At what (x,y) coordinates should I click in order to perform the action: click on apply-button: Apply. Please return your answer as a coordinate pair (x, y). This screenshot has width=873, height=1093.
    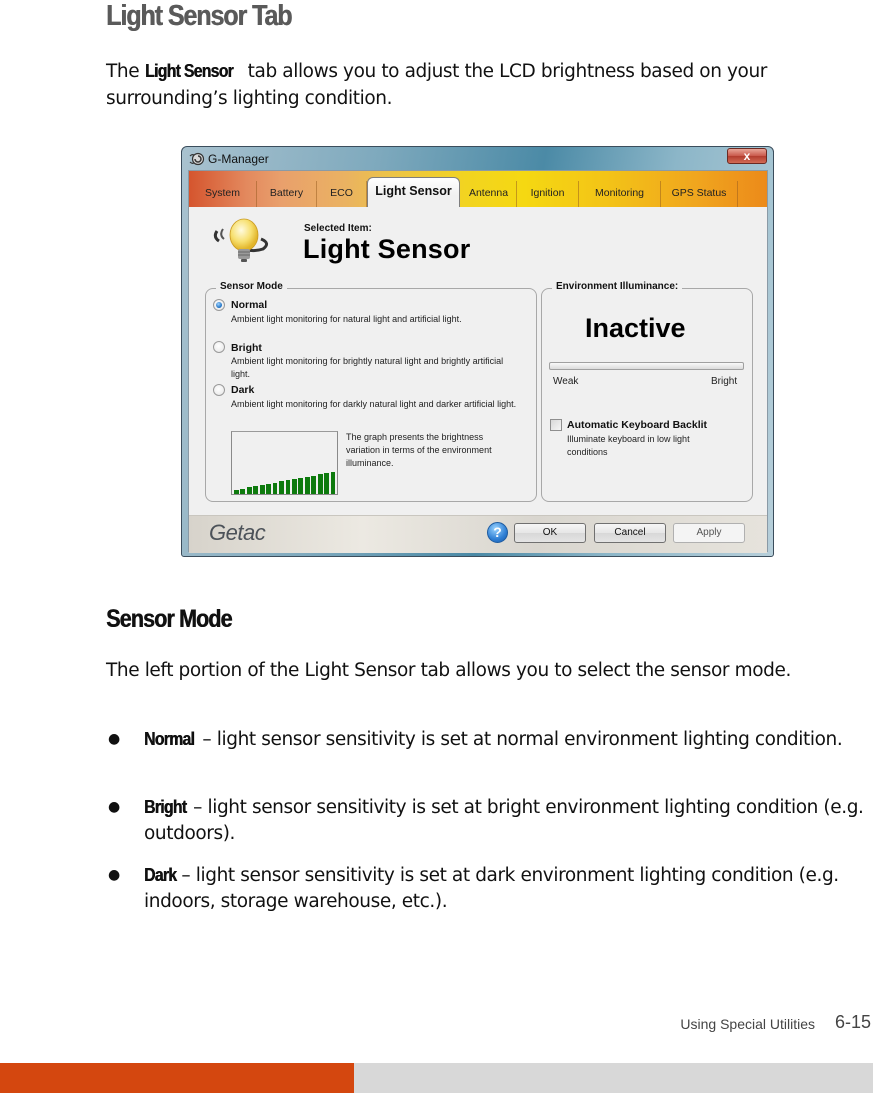
    Looking at the image, I should click on (709, 533).